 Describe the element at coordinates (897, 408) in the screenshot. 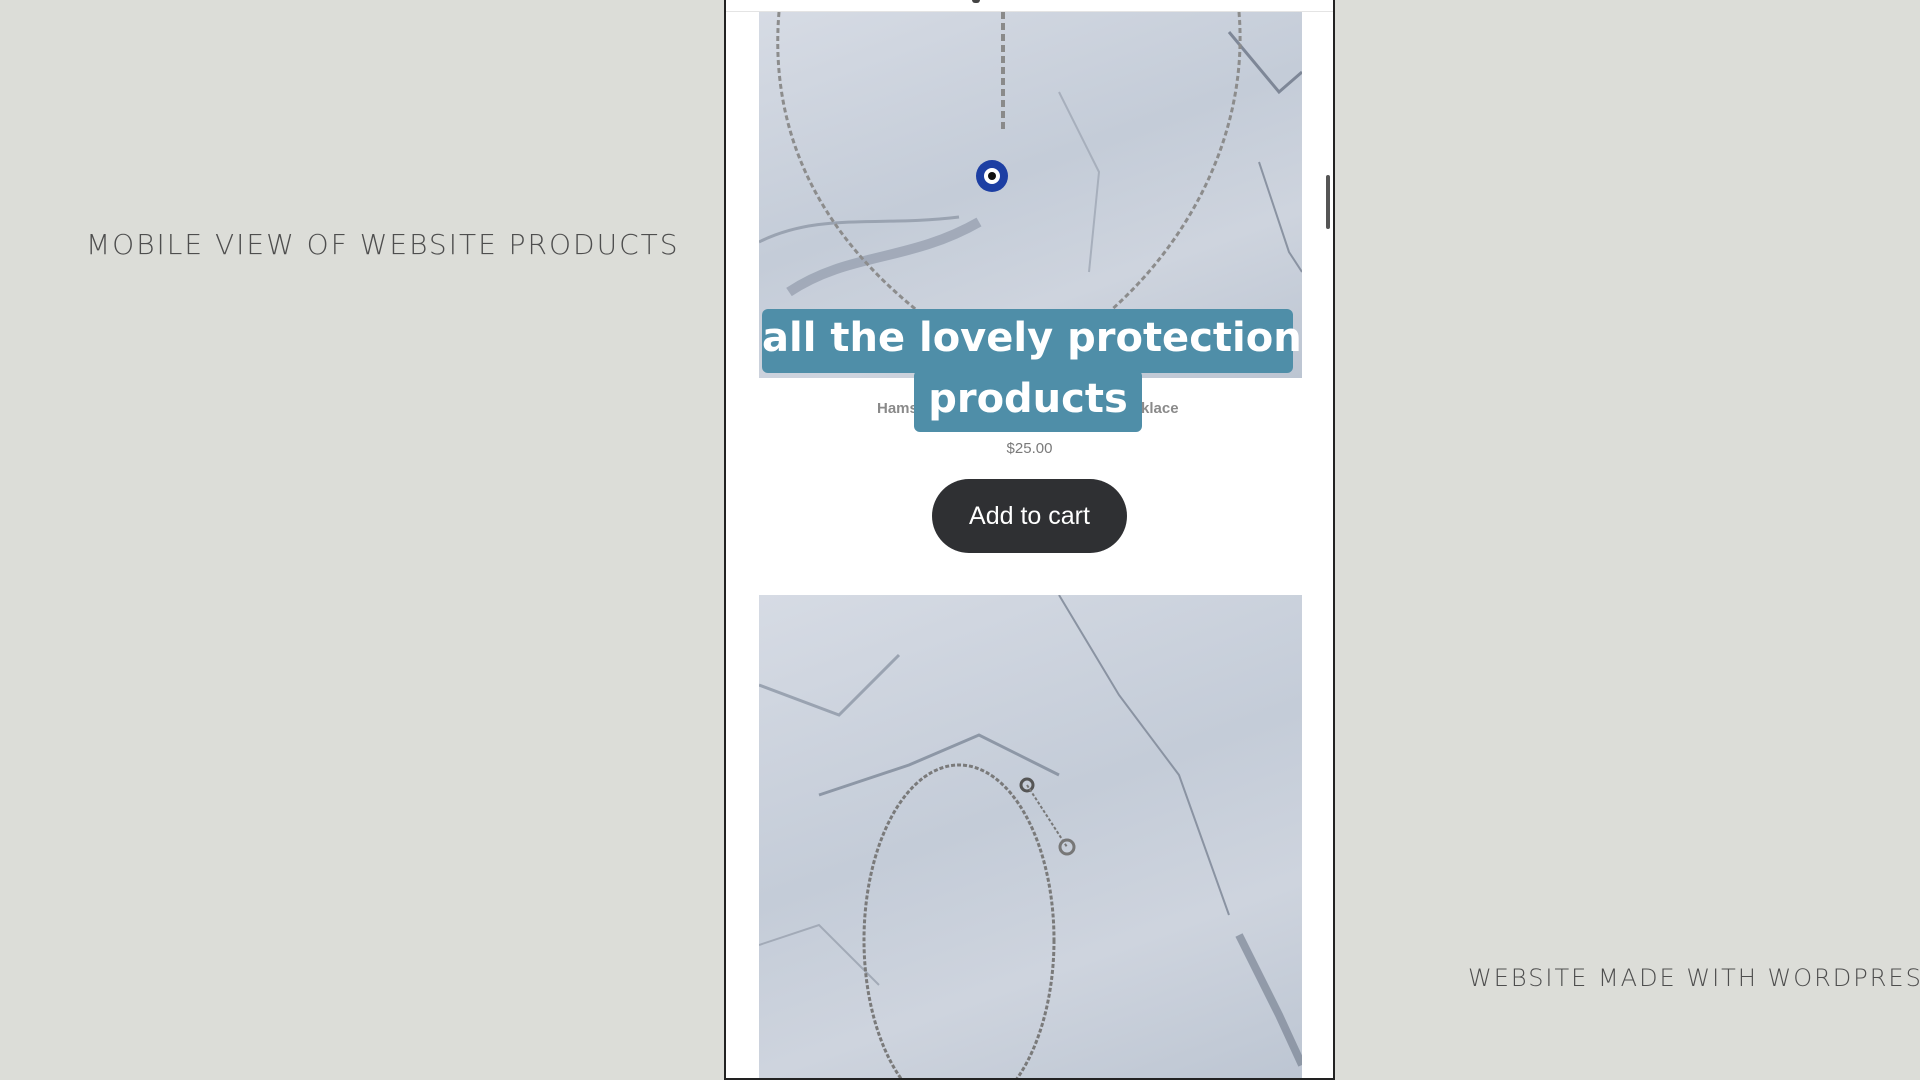

I see `product-title-start: Hams` at that location.